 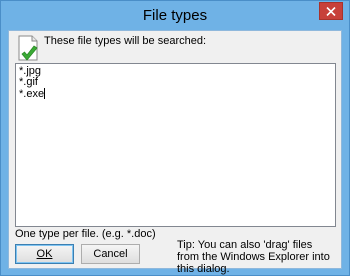 I want to click on file-type-line: *.exe, so click(x=175, y=94).